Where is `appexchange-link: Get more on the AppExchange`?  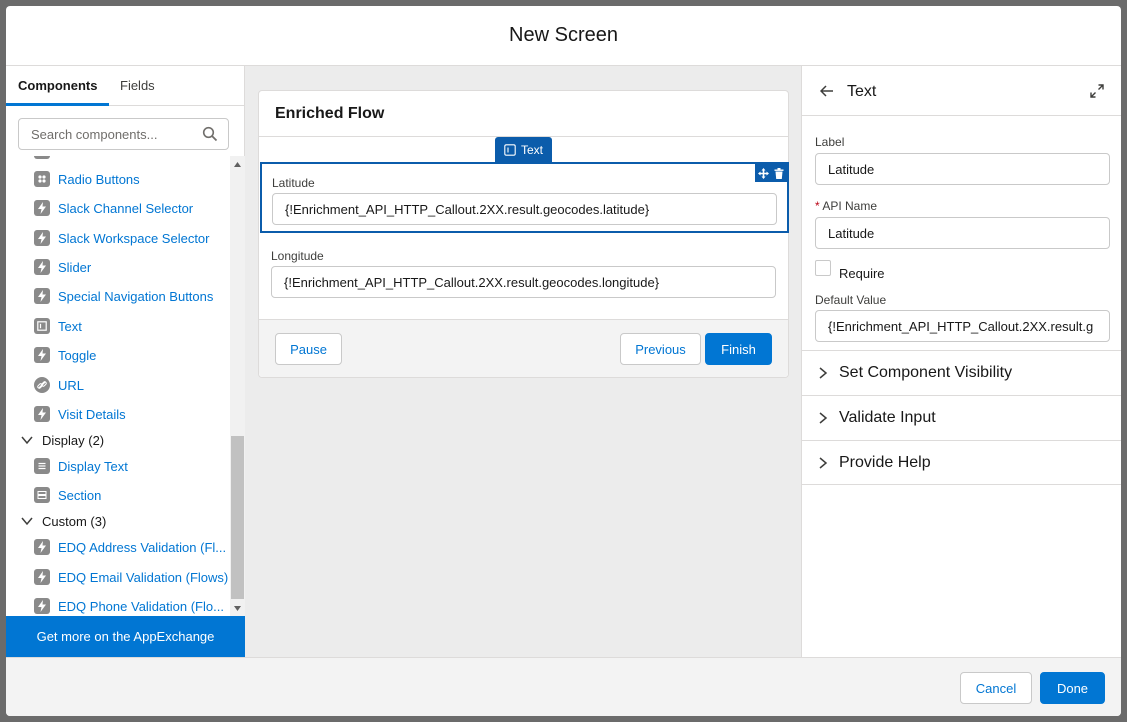 appexchange-link: Get more on the AppExchange is located at coordinates (125, 636).